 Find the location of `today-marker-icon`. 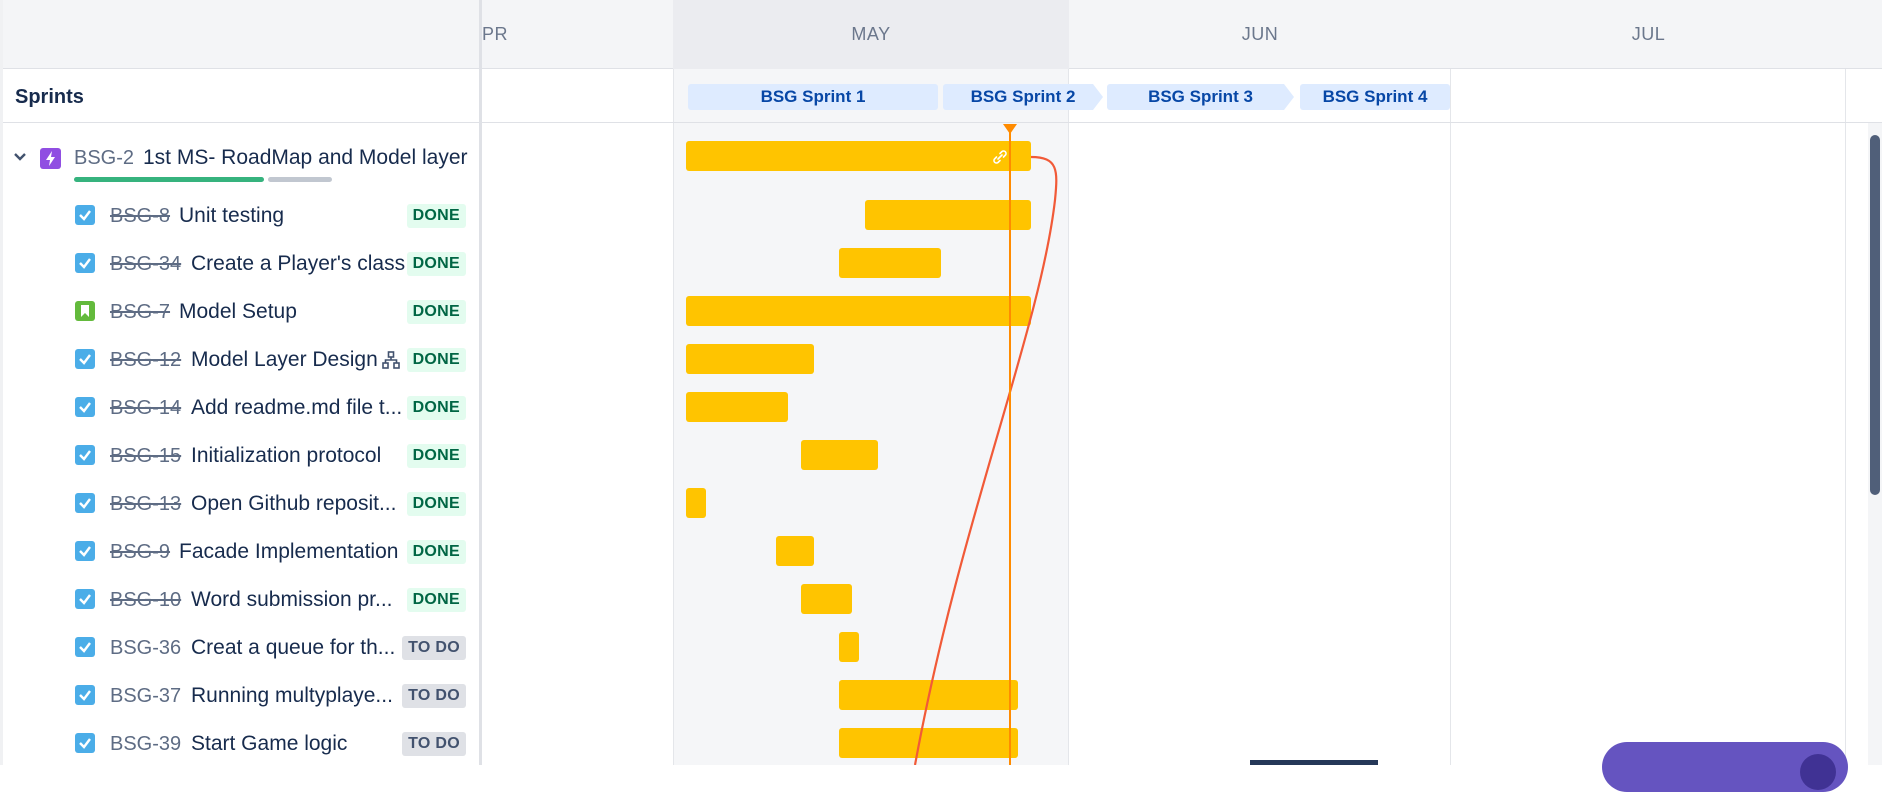

today-marker-icon is located at coordinates (1010, 129).